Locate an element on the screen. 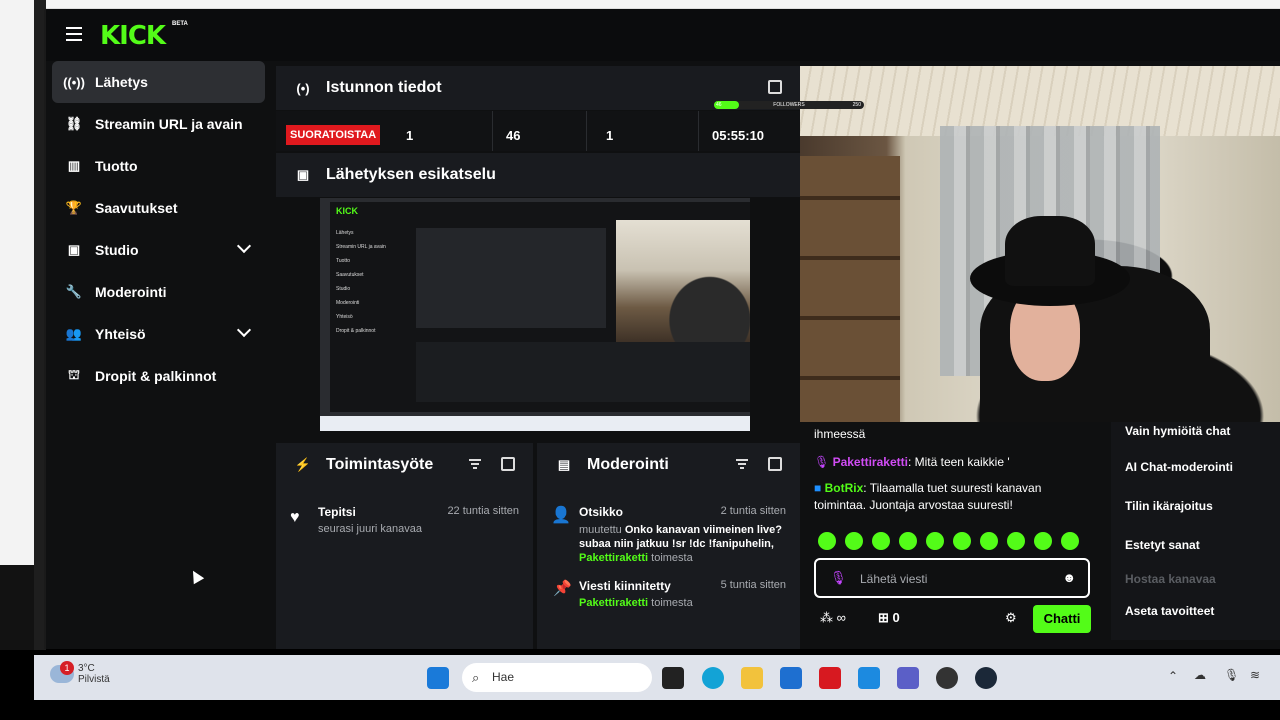 Image resolution: width=1280 pixels, height=720 pixels. obs-icon is located at coordinates (947, 678).